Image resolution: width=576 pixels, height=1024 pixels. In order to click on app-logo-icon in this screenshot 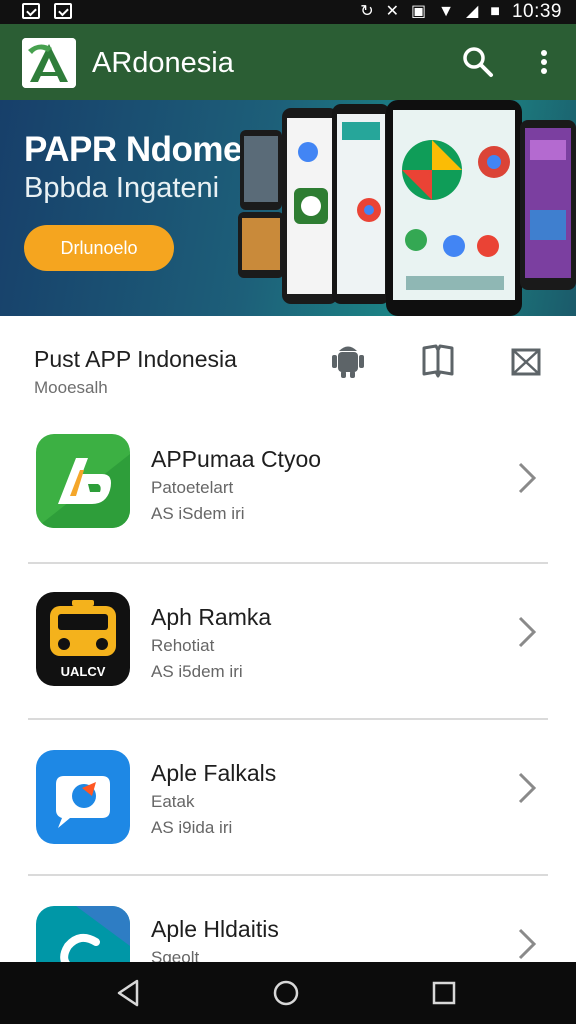, I will do `click(49, 63)`.